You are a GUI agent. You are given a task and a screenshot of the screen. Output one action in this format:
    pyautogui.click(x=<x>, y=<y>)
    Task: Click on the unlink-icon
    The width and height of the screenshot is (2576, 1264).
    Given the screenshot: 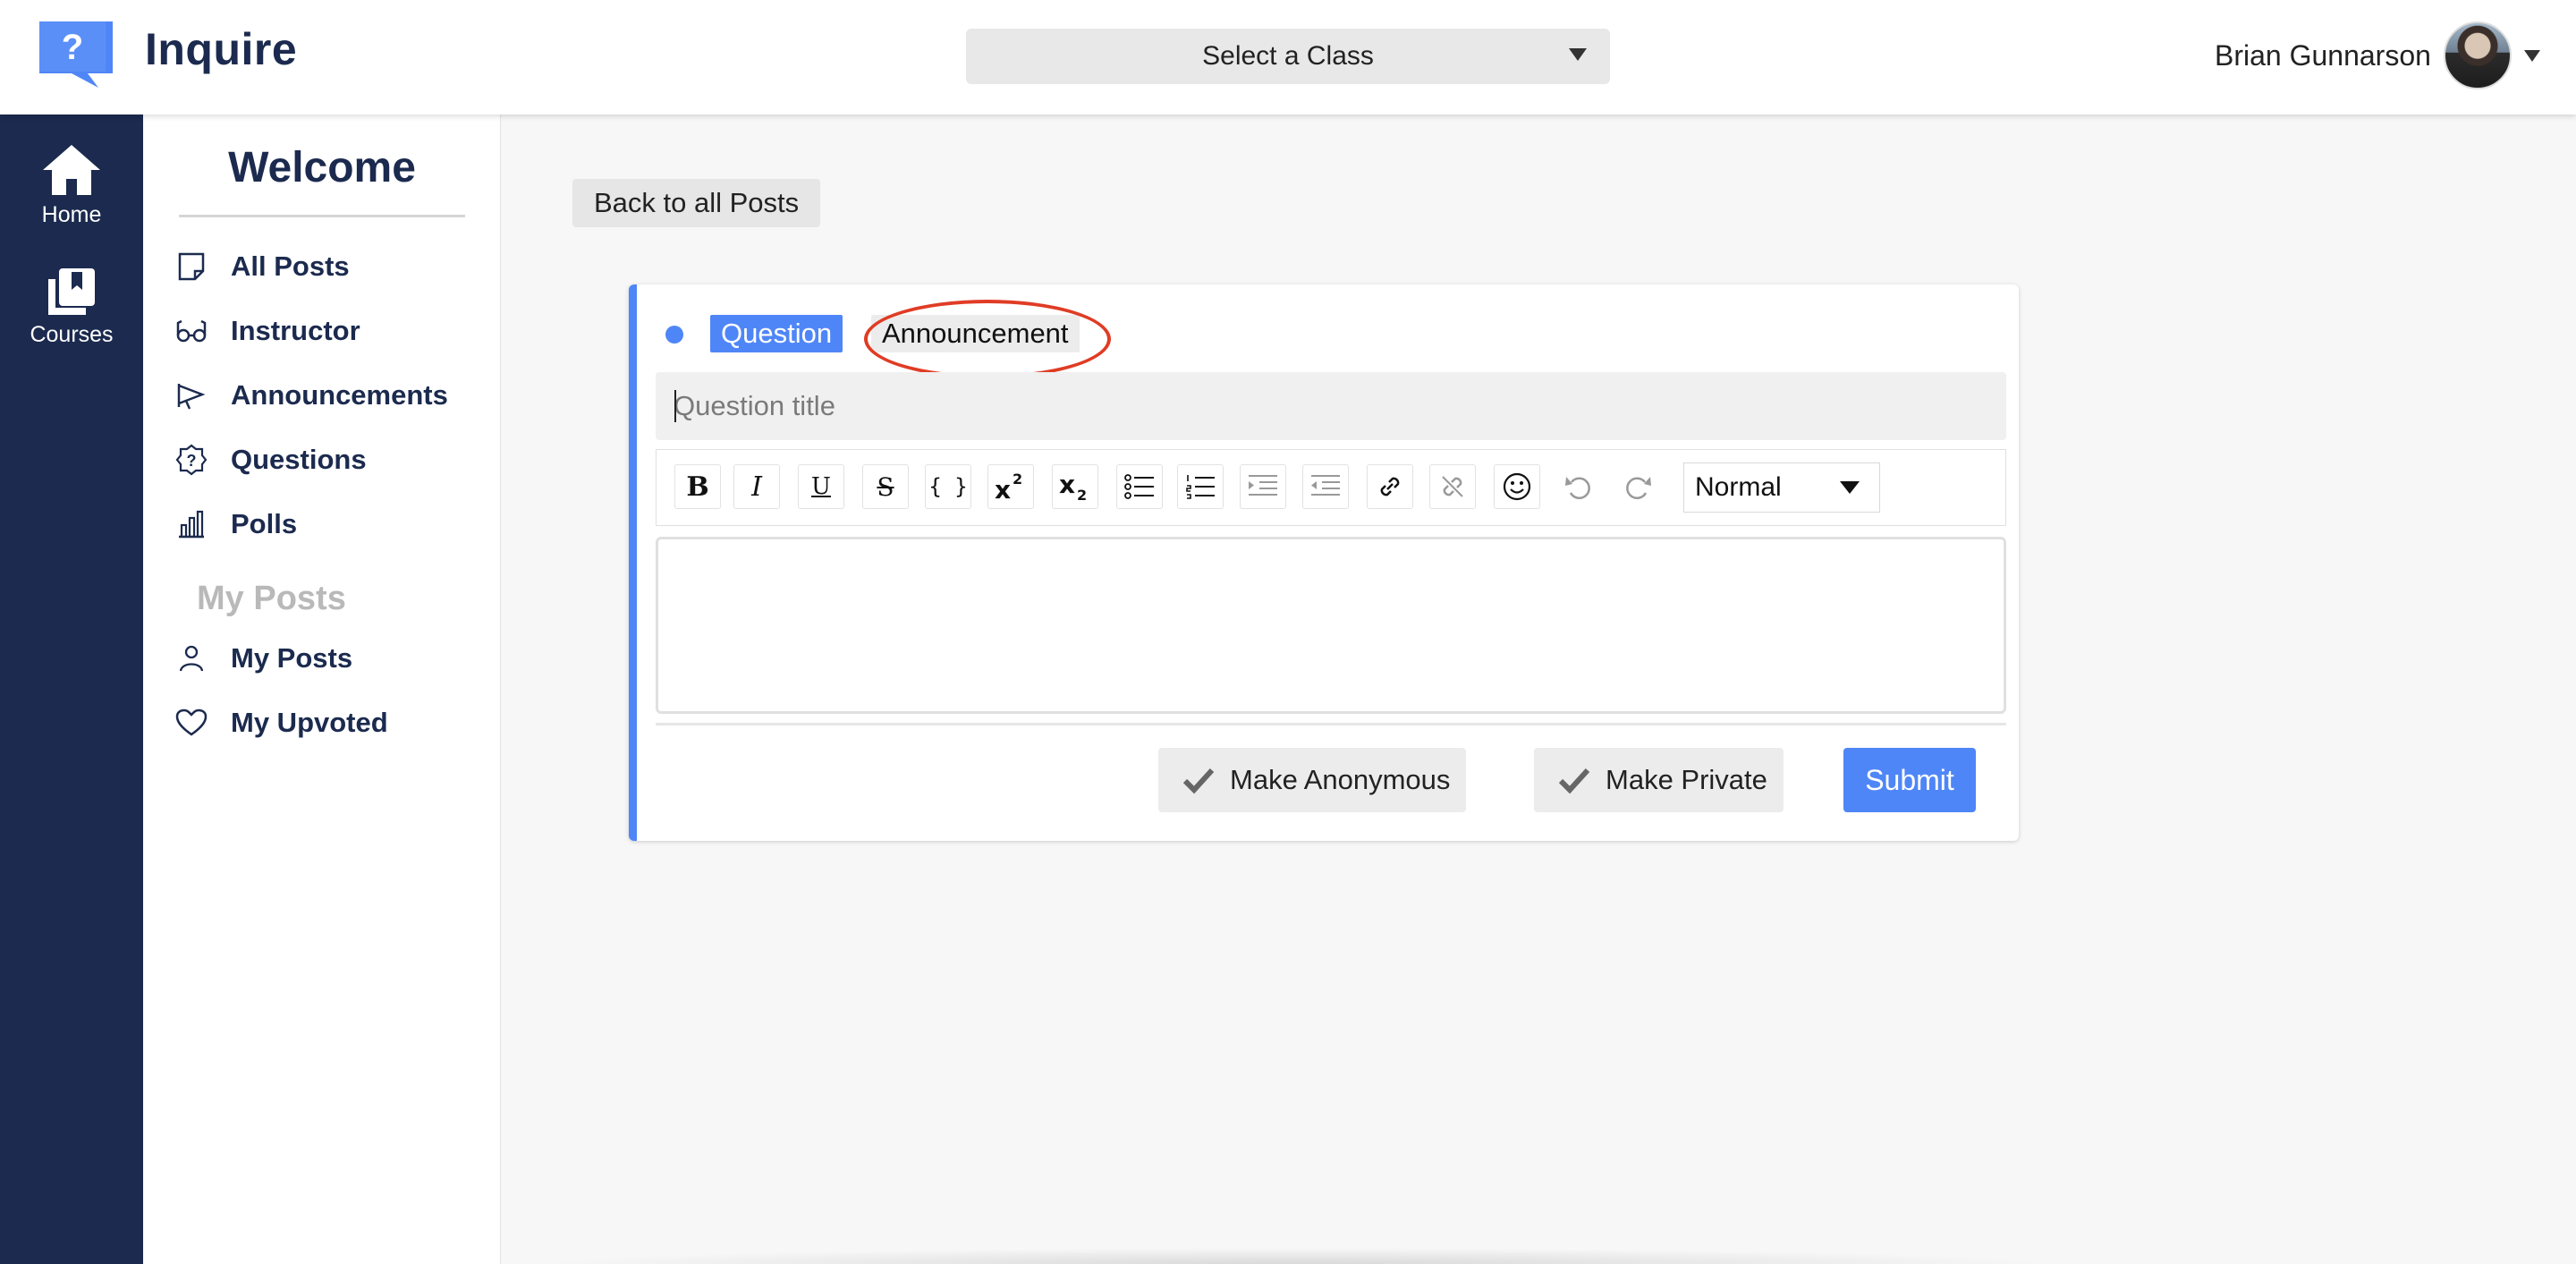 What is the action you would take?
    pyautogui.click(x=1452, y=486)
    